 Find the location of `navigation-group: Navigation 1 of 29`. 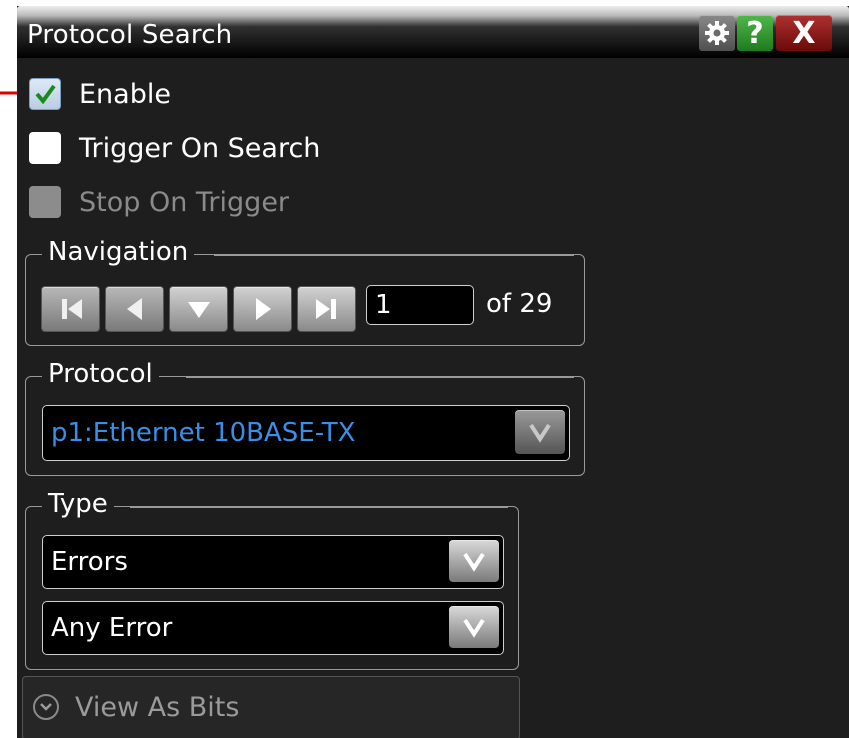

navigation-group: Navigation 1 of 29 is located at coordinates (305, 291).